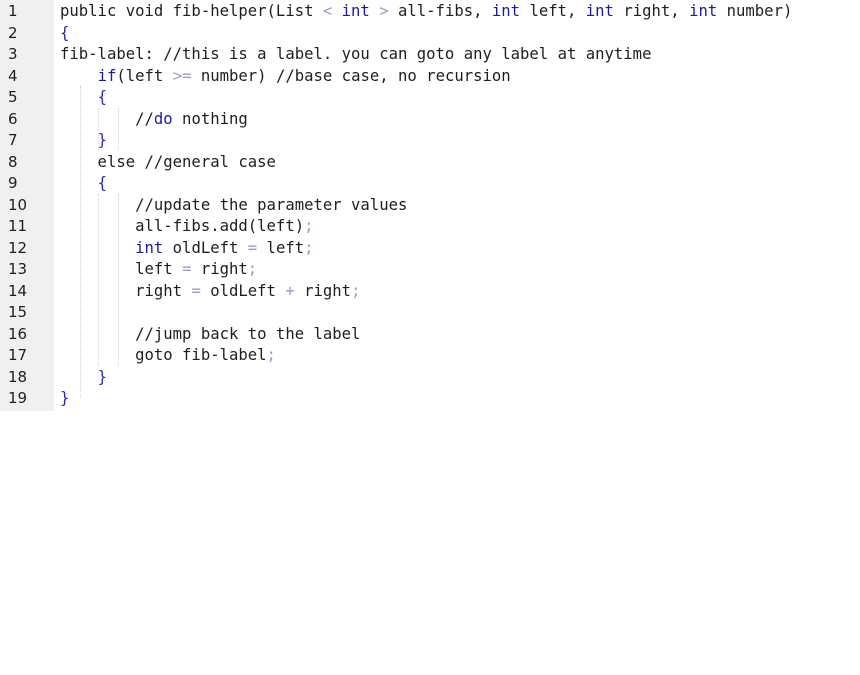 This screenshot has height=675, width=860. I want to click on code-token: >, so click(384, 11).